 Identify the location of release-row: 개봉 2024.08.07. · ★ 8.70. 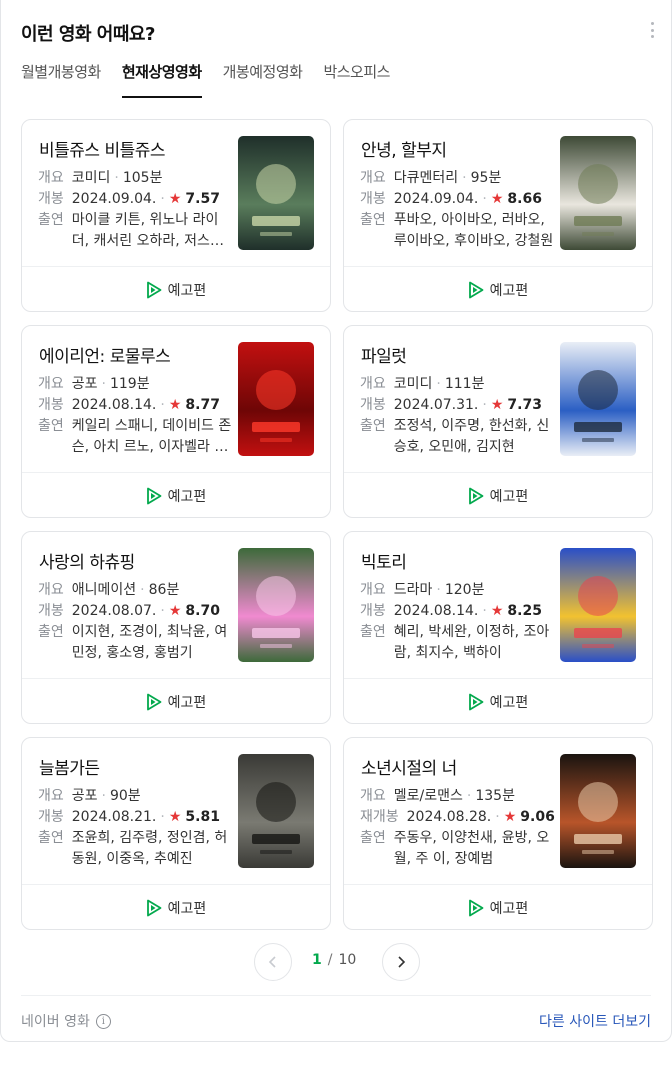
(135, 611).